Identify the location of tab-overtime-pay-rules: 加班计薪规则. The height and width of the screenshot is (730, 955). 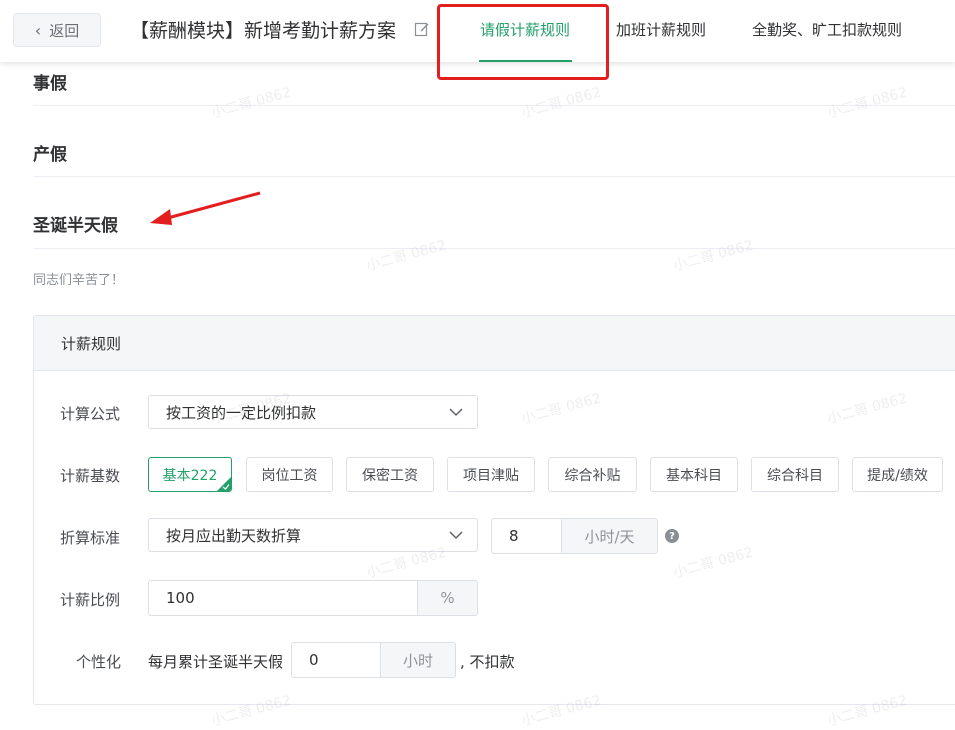
(661, 29).